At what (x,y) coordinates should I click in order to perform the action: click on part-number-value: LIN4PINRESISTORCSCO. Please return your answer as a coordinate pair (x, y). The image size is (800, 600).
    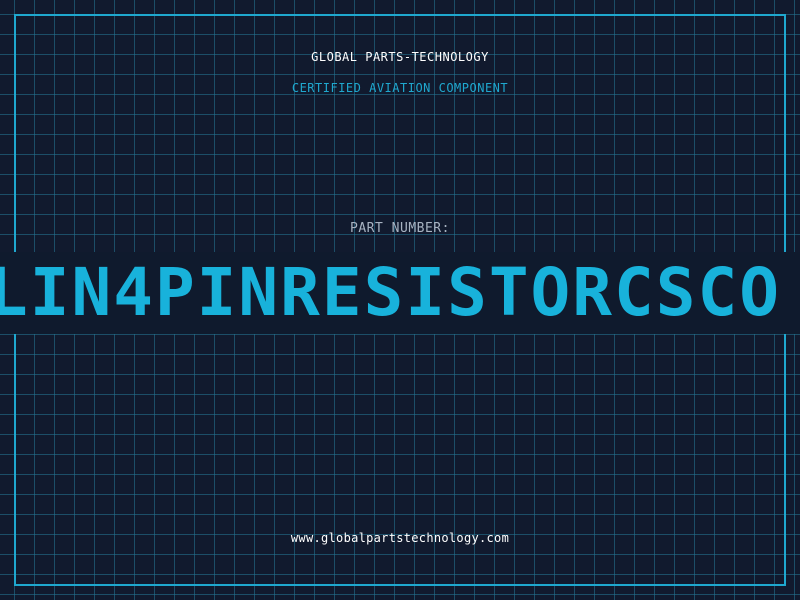
    Looking at the image, I should click on (390, 292).